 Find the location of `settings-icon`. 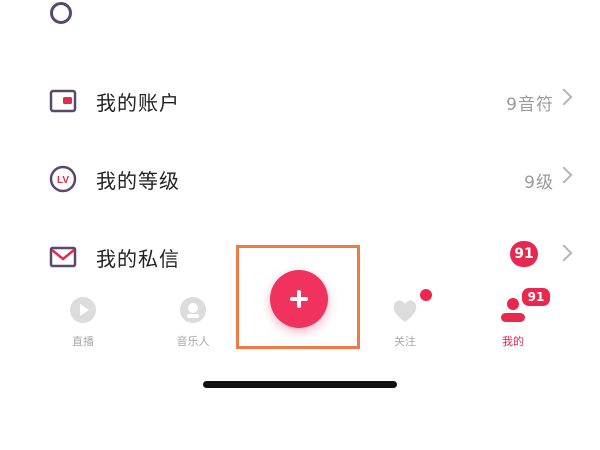

settings-icon is located at coordinates (61, 13).